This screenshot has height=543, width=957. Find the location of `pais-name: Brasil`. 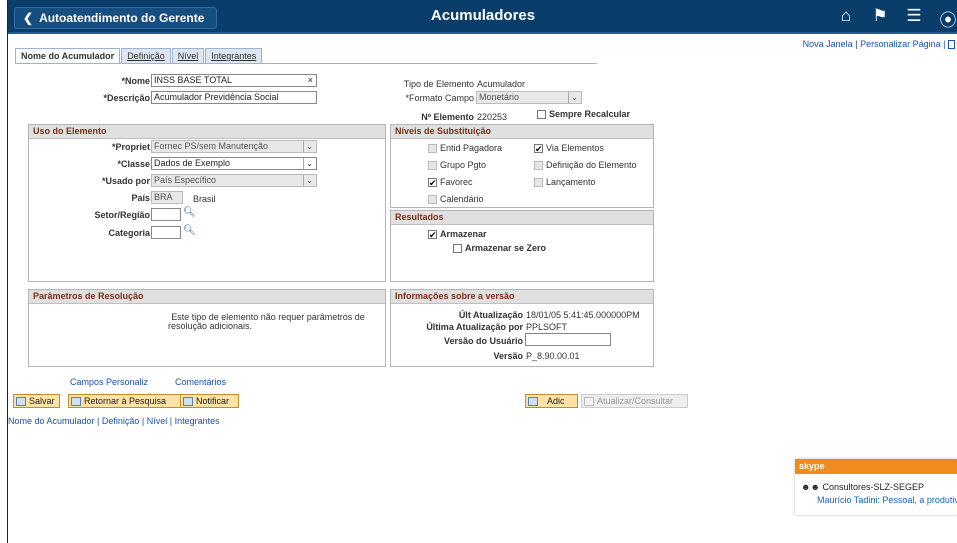

pais-name: Brasil is located at coordinates (204, 199).